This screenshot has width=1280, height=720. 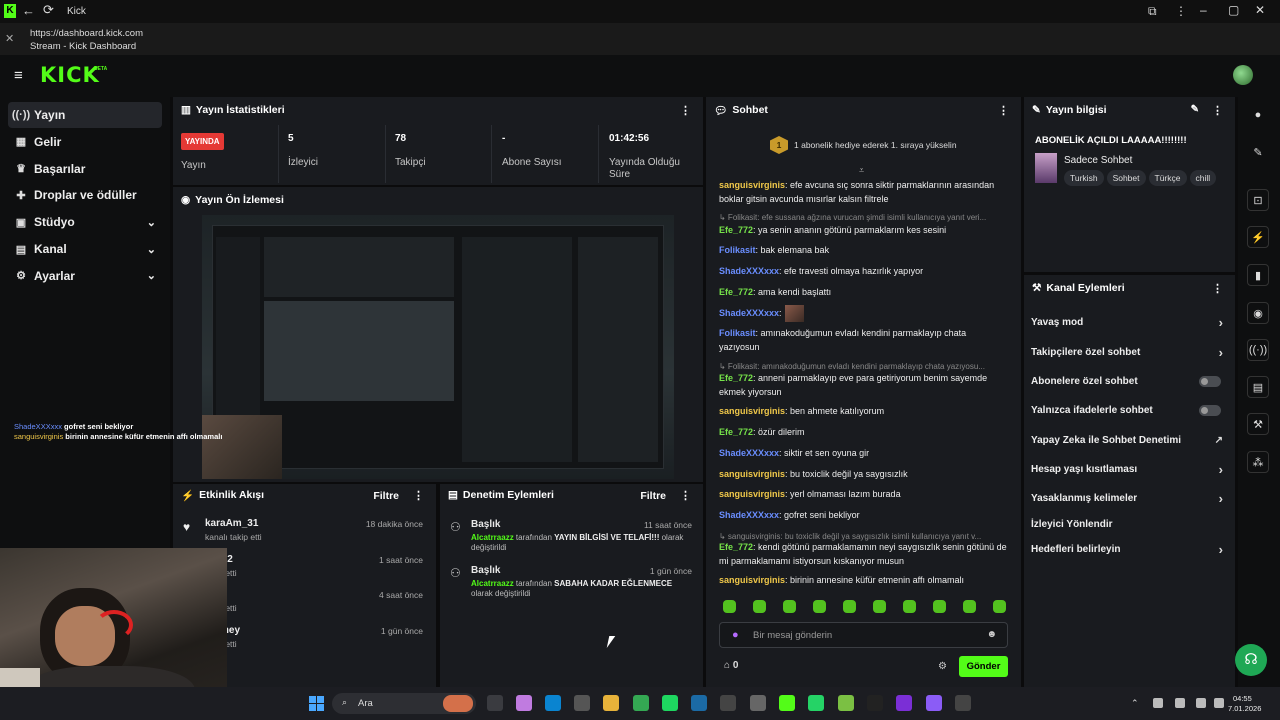 What do you see at coordinates (1201, 703) in the screenshot?
I see `wifi-icon` at bounding box center [1201, 703].